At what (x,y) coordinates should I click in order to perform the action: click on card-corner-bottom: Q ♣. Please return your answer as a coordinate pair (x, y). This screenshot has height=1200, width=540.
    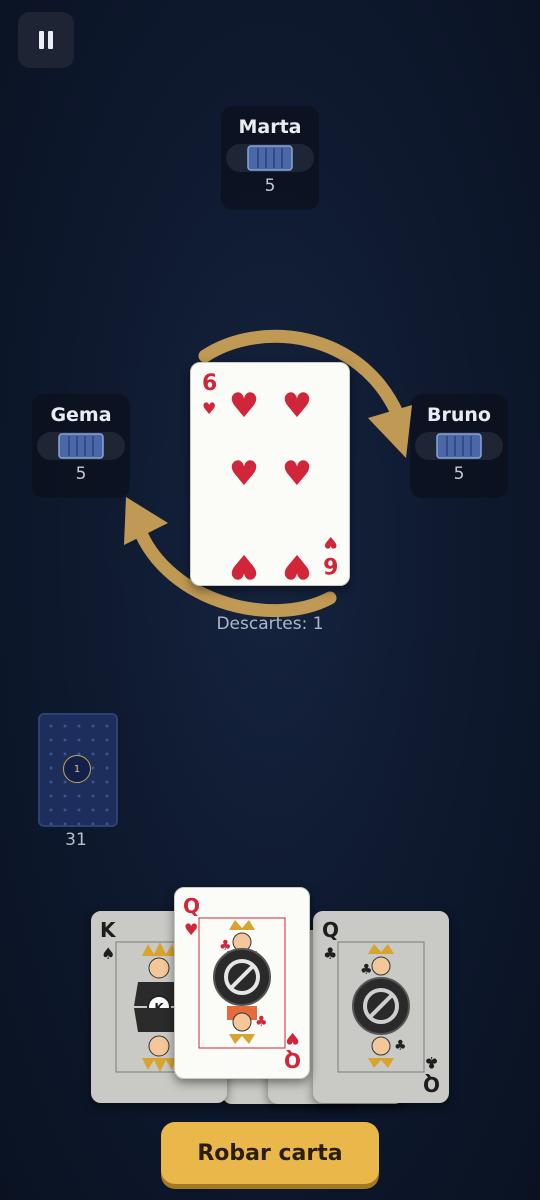
    Looking at the image, I should click on (431, 1074).